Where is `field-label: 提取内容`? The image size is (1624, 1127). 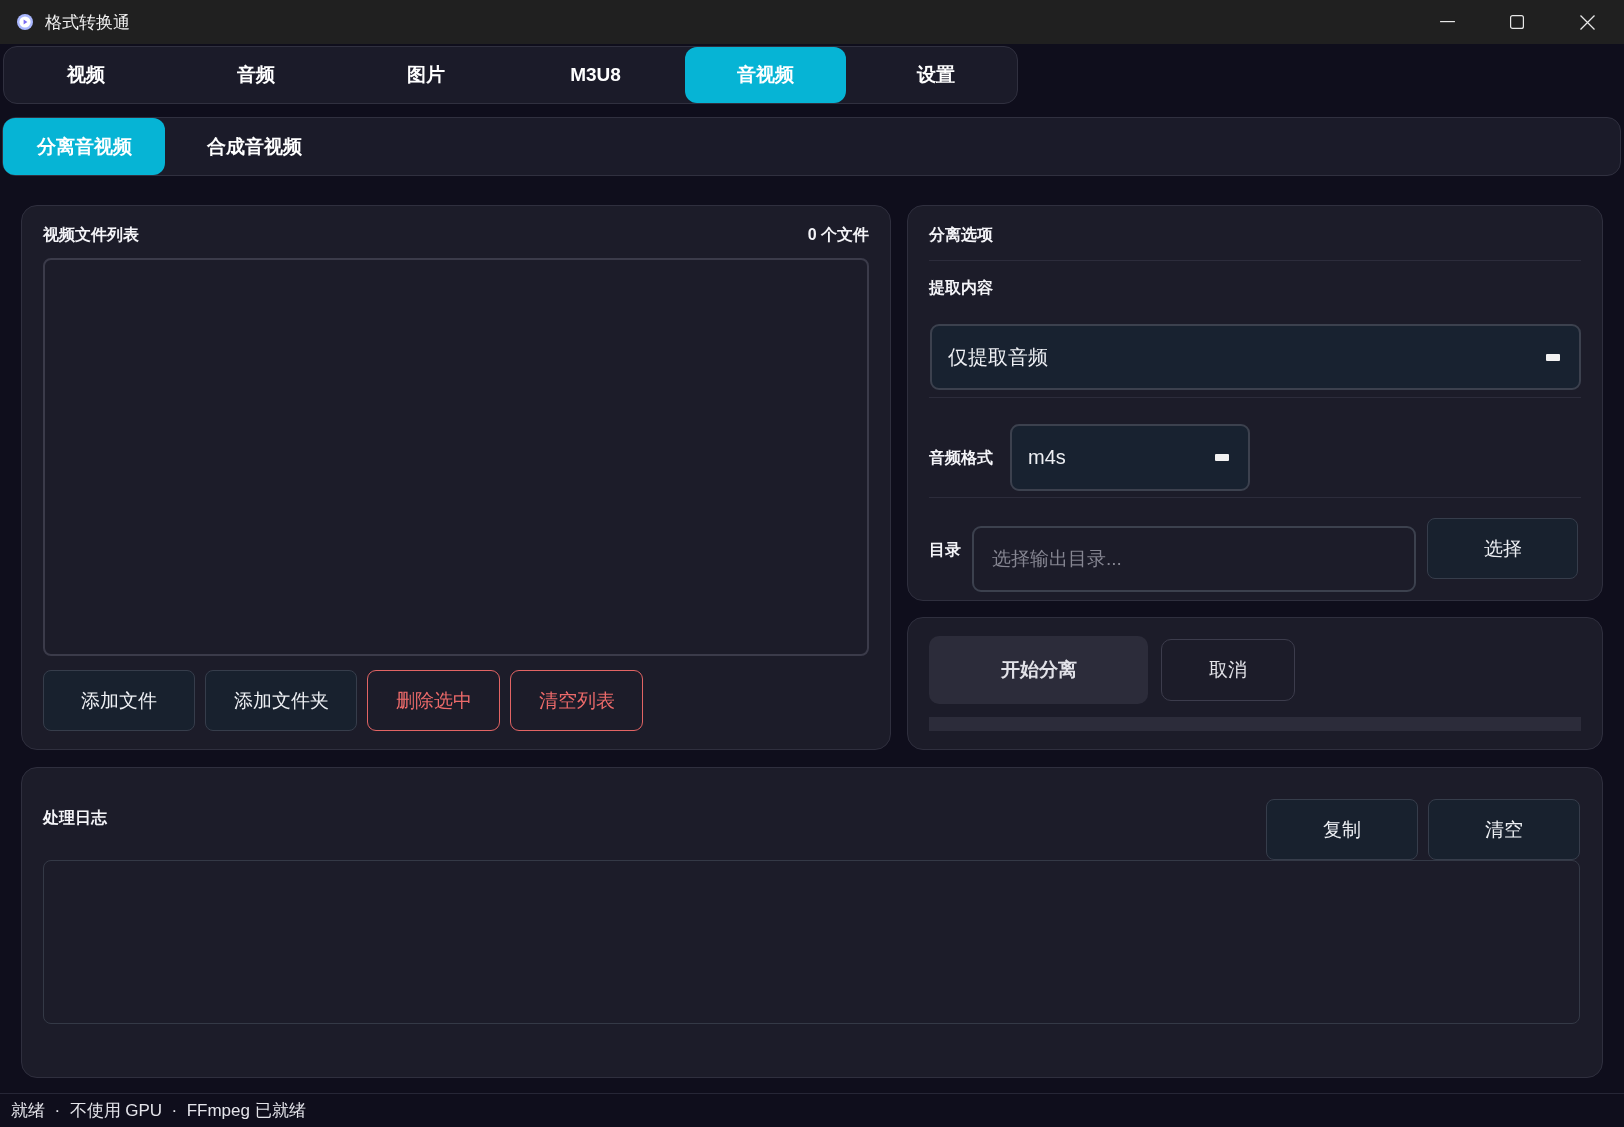 field-label: 提取内容 is located at coordinates (961, 288).